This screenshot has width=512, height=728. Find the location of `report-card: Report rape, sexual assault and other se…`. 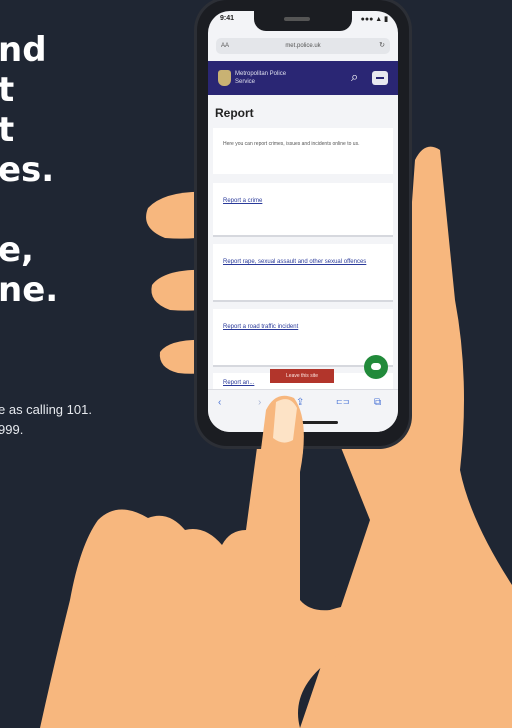

report-card: Report rape, sexual assault and other se… is located at coordinates (303, 273).